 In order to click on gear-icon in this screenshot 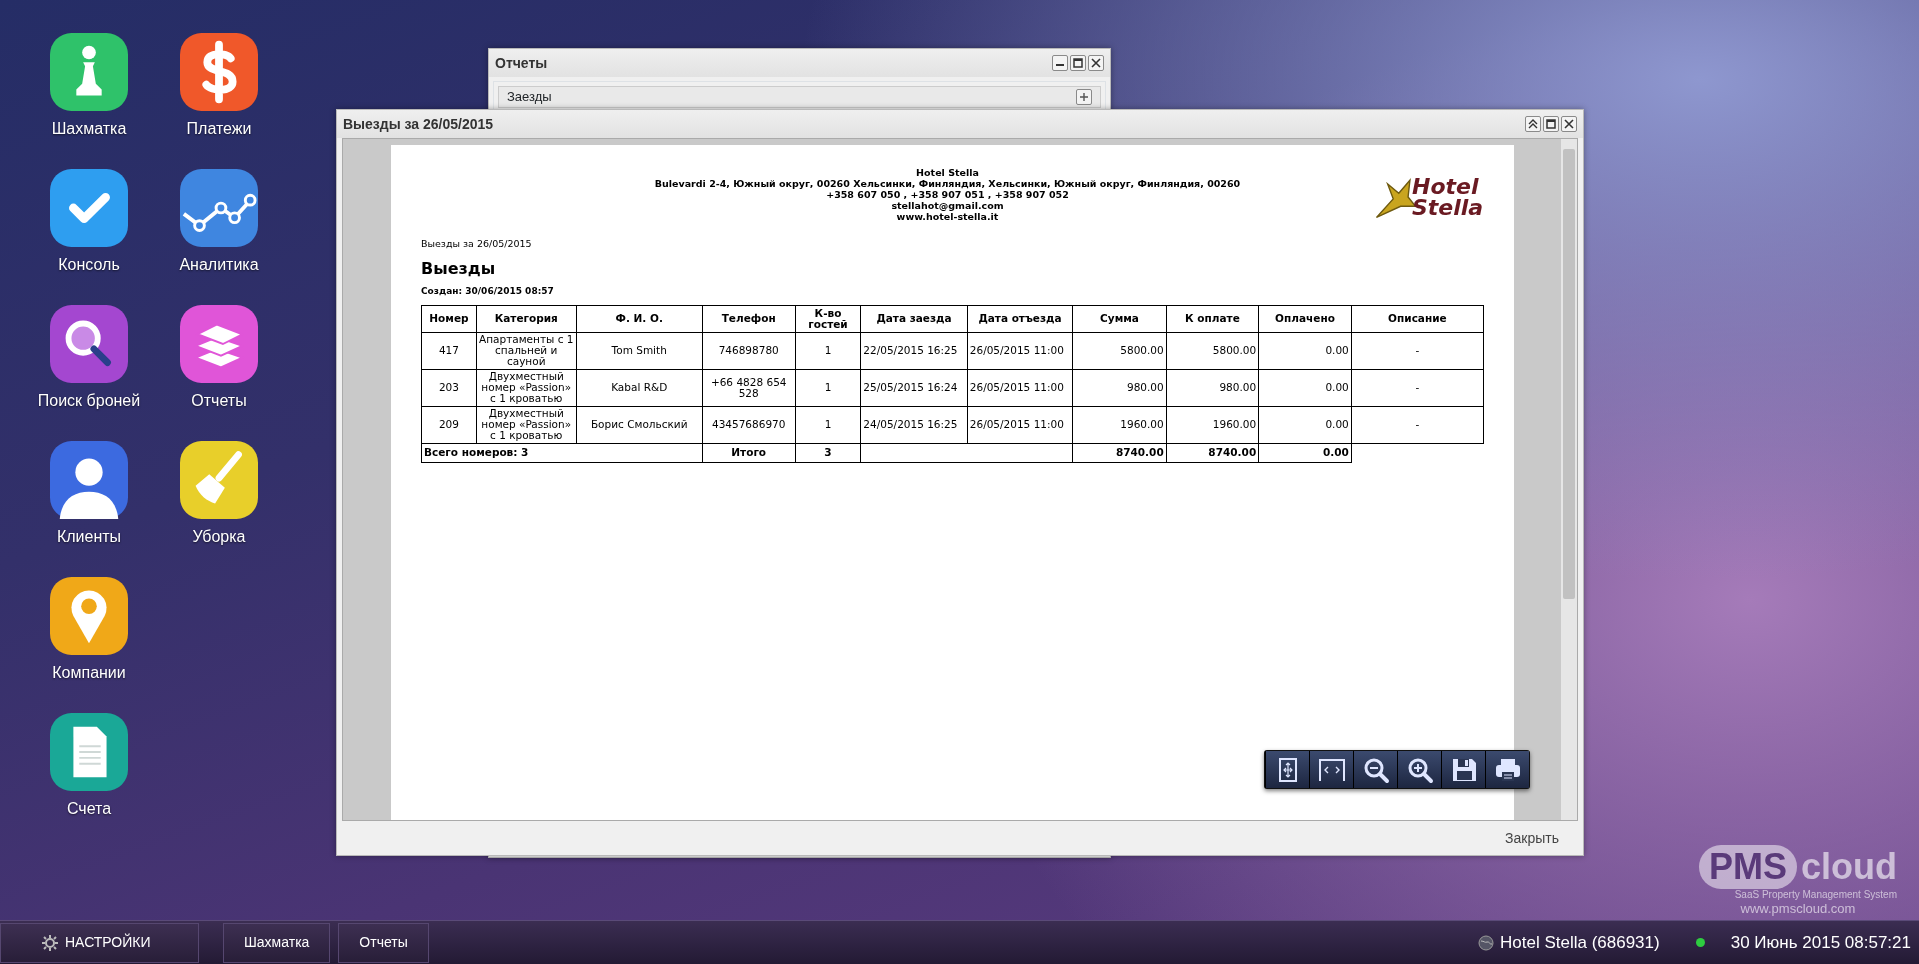, I will do `click(50, 942)`.